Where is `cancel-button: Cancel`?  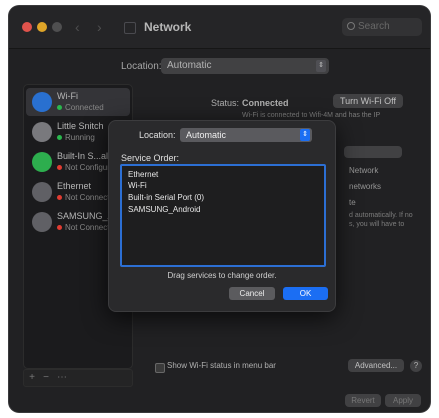 cancel-button: Cancel is located at coordinates (252, 293).